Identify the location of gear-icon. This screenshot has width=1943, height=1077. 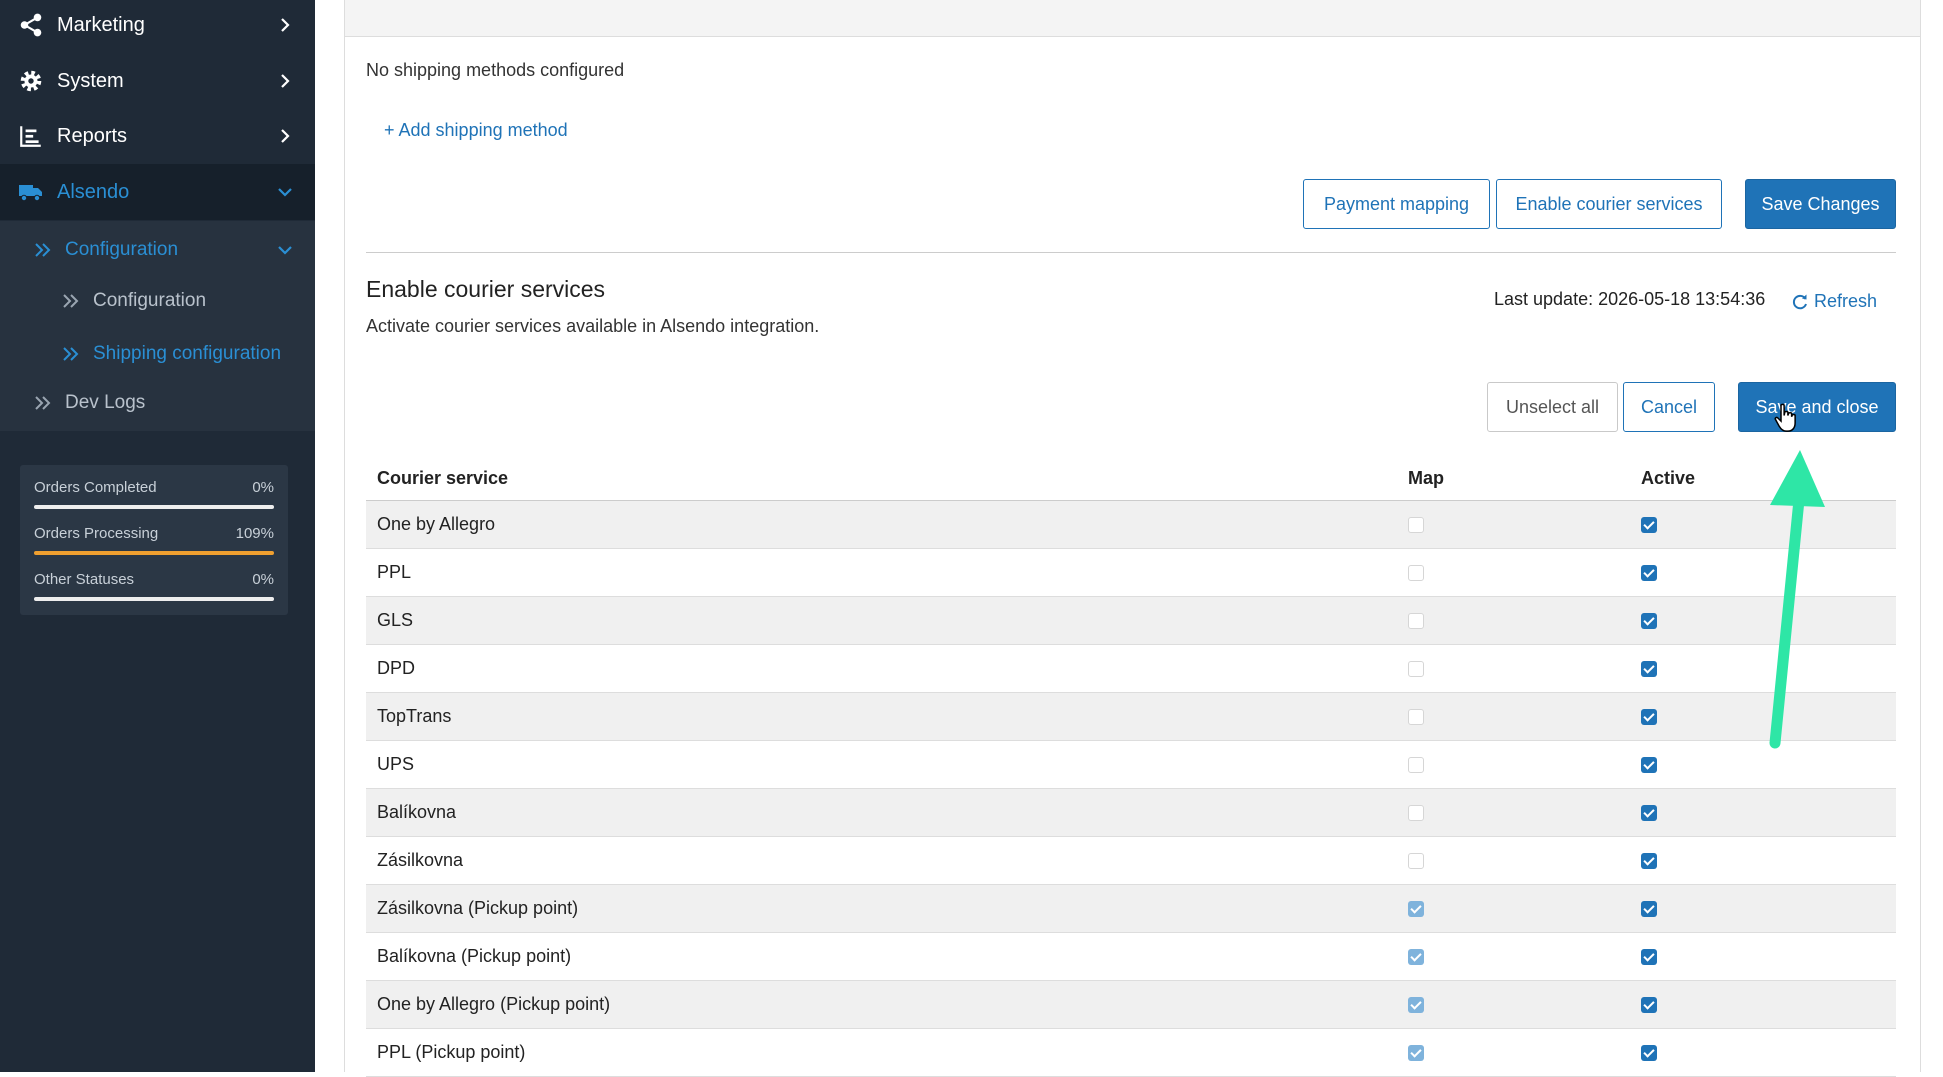
(31, 81).